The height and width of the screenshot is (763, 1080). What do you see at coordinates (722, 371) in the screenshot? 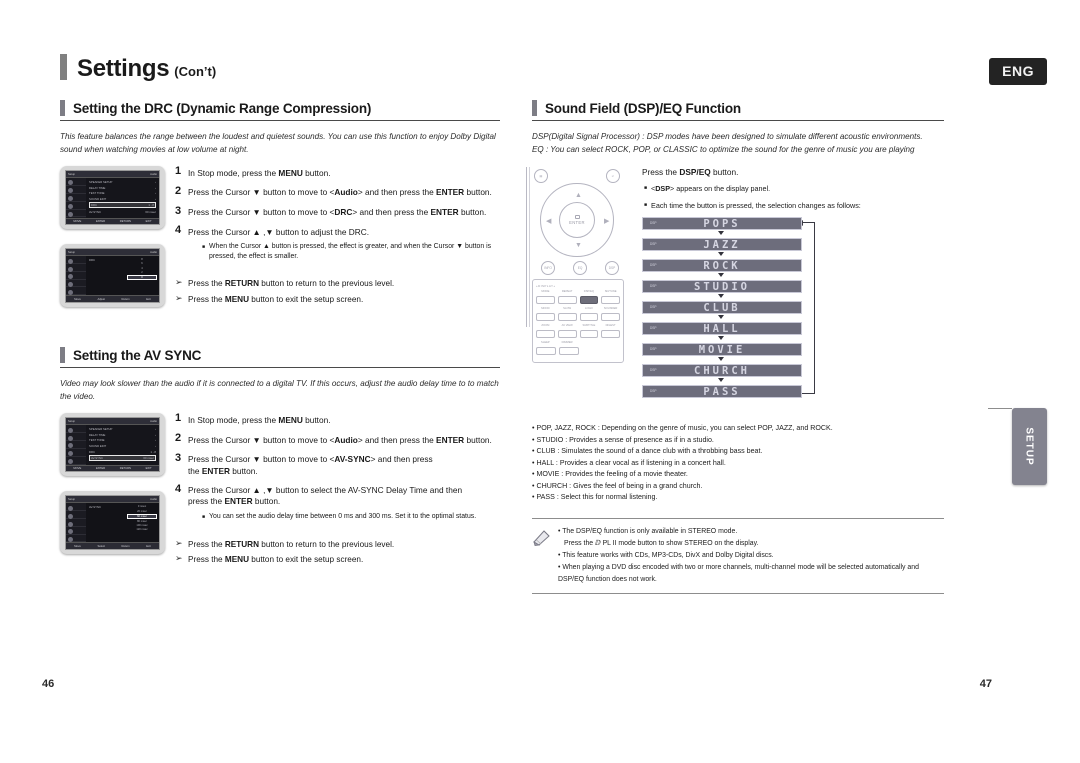
I see `dsp-mode-row: DSP CHURCH` at bounding box center [722, 371].